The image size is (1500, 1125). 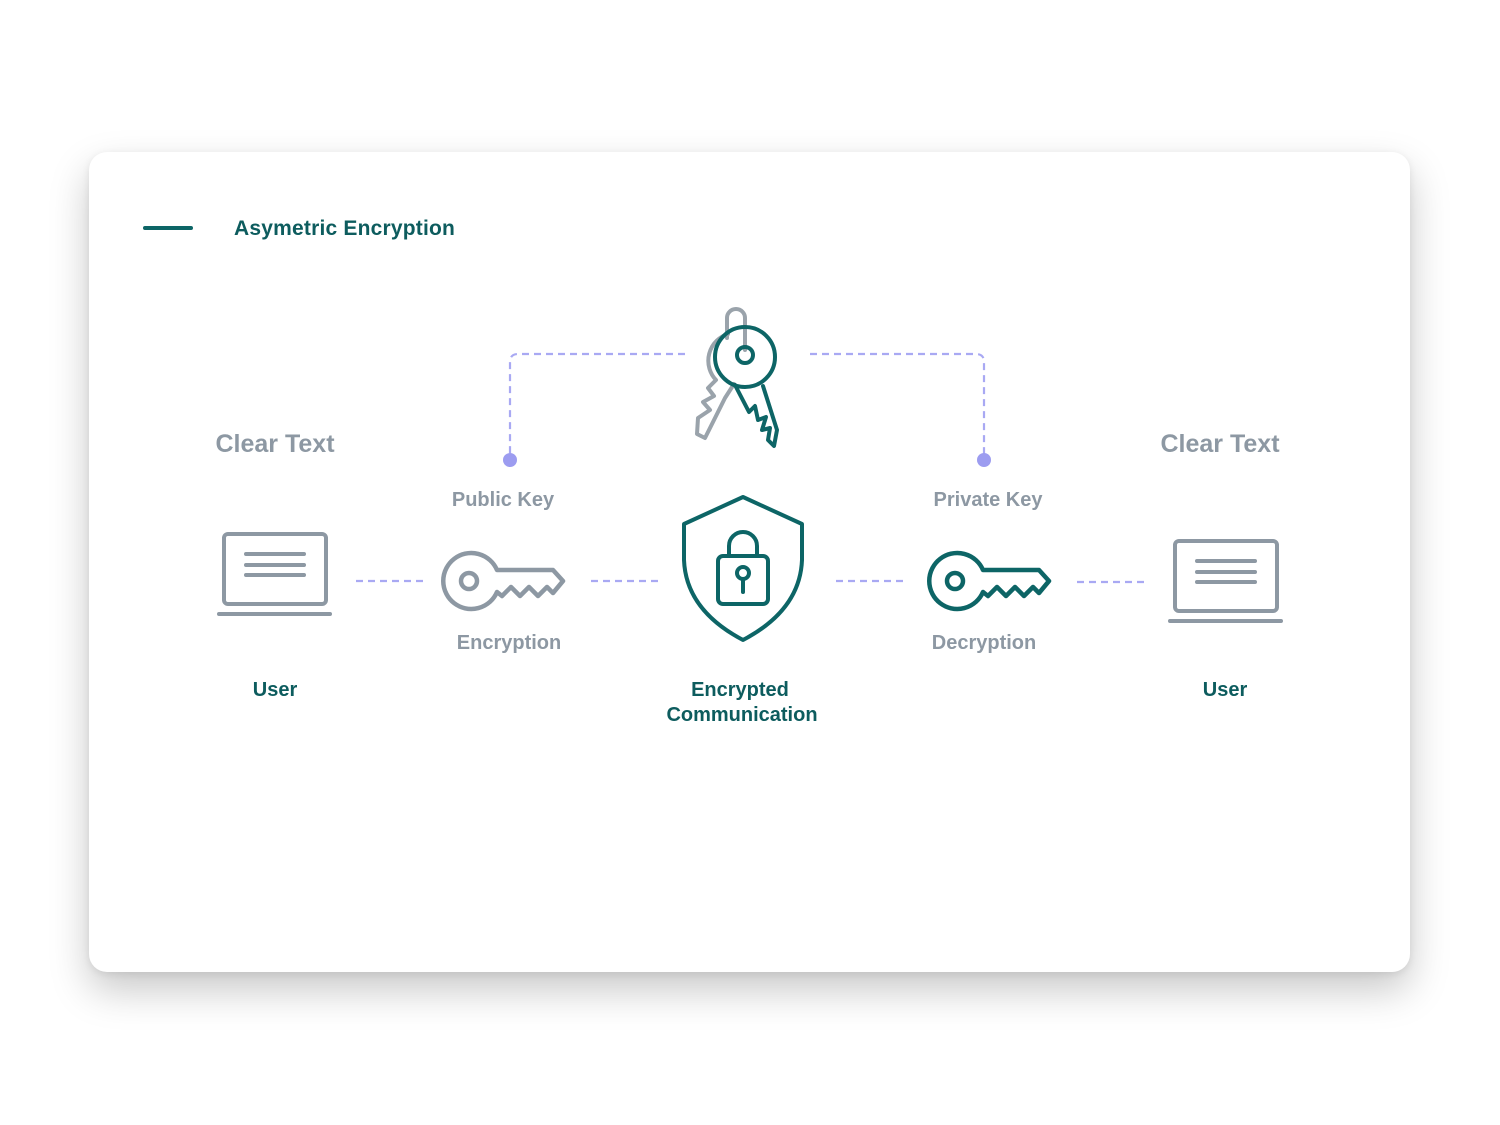 I want to click on right-user-label: User, so click(x=1225, y=690).